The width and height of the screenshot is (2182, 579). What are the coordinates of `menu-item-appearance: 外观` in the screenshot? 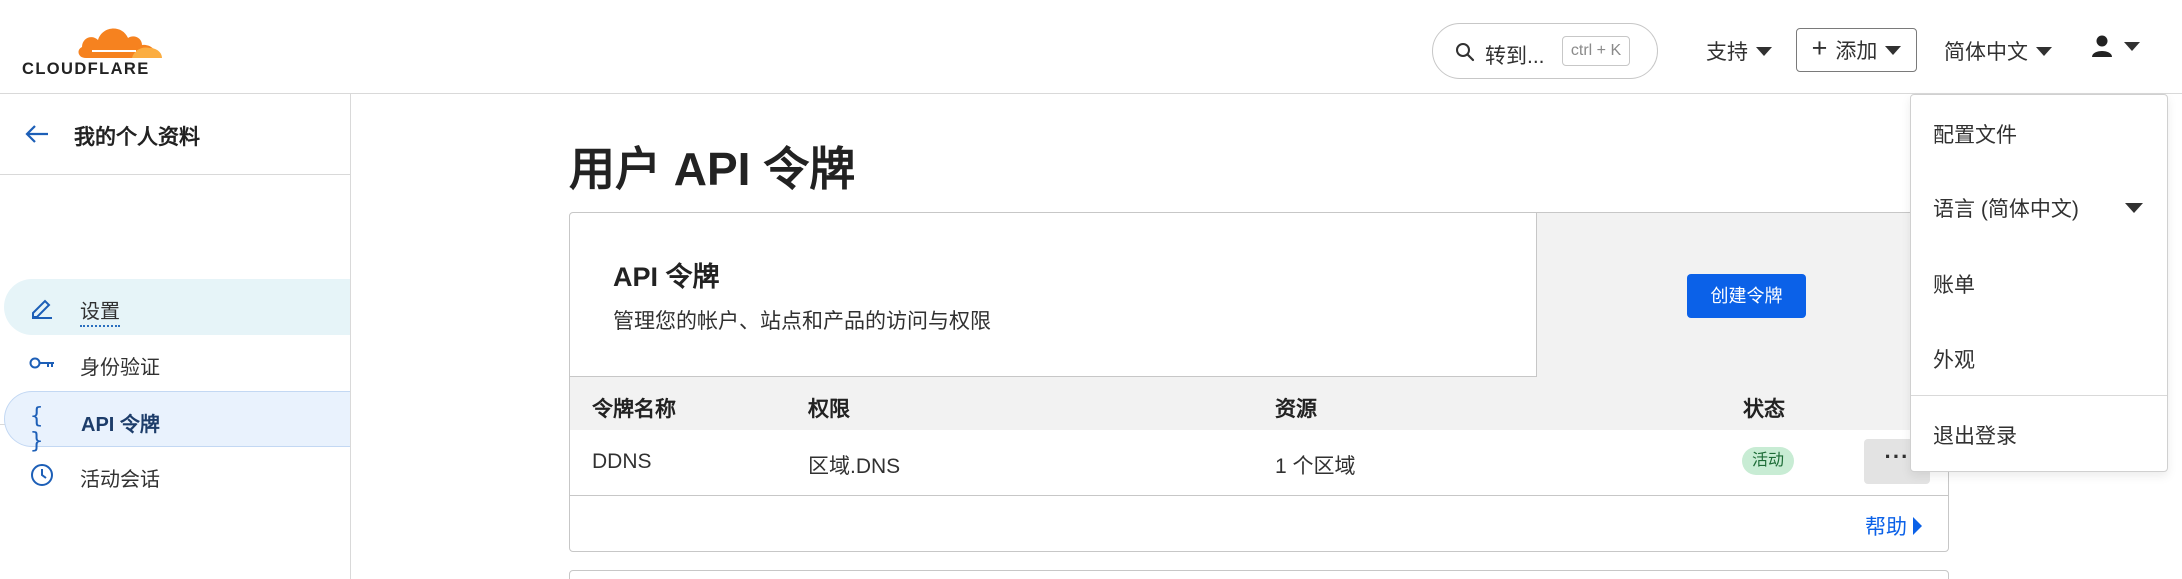 It's located at (1954, 359).